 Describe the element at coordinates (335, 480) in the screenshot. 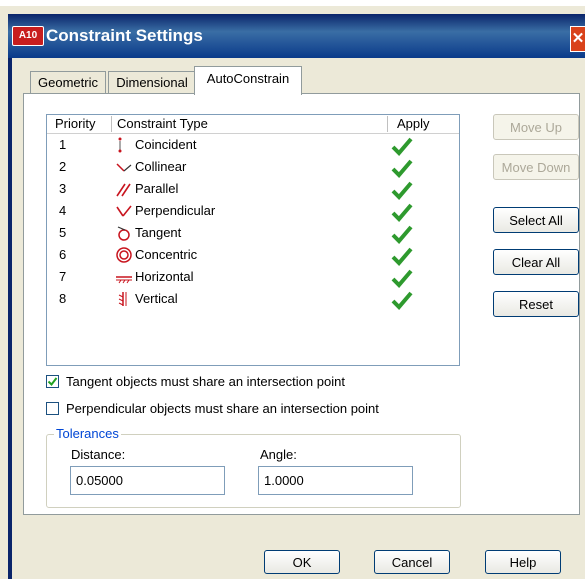

I see `angle-field` at that location.